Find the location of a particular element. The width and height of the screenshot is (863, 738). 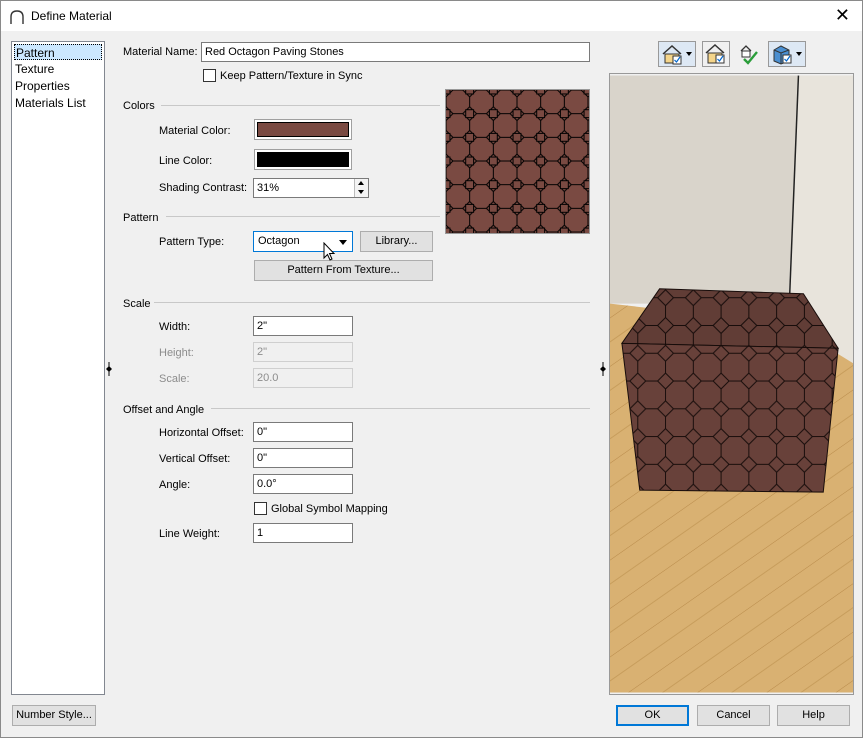

check-mark-icon is located at coordinates (749, 55).